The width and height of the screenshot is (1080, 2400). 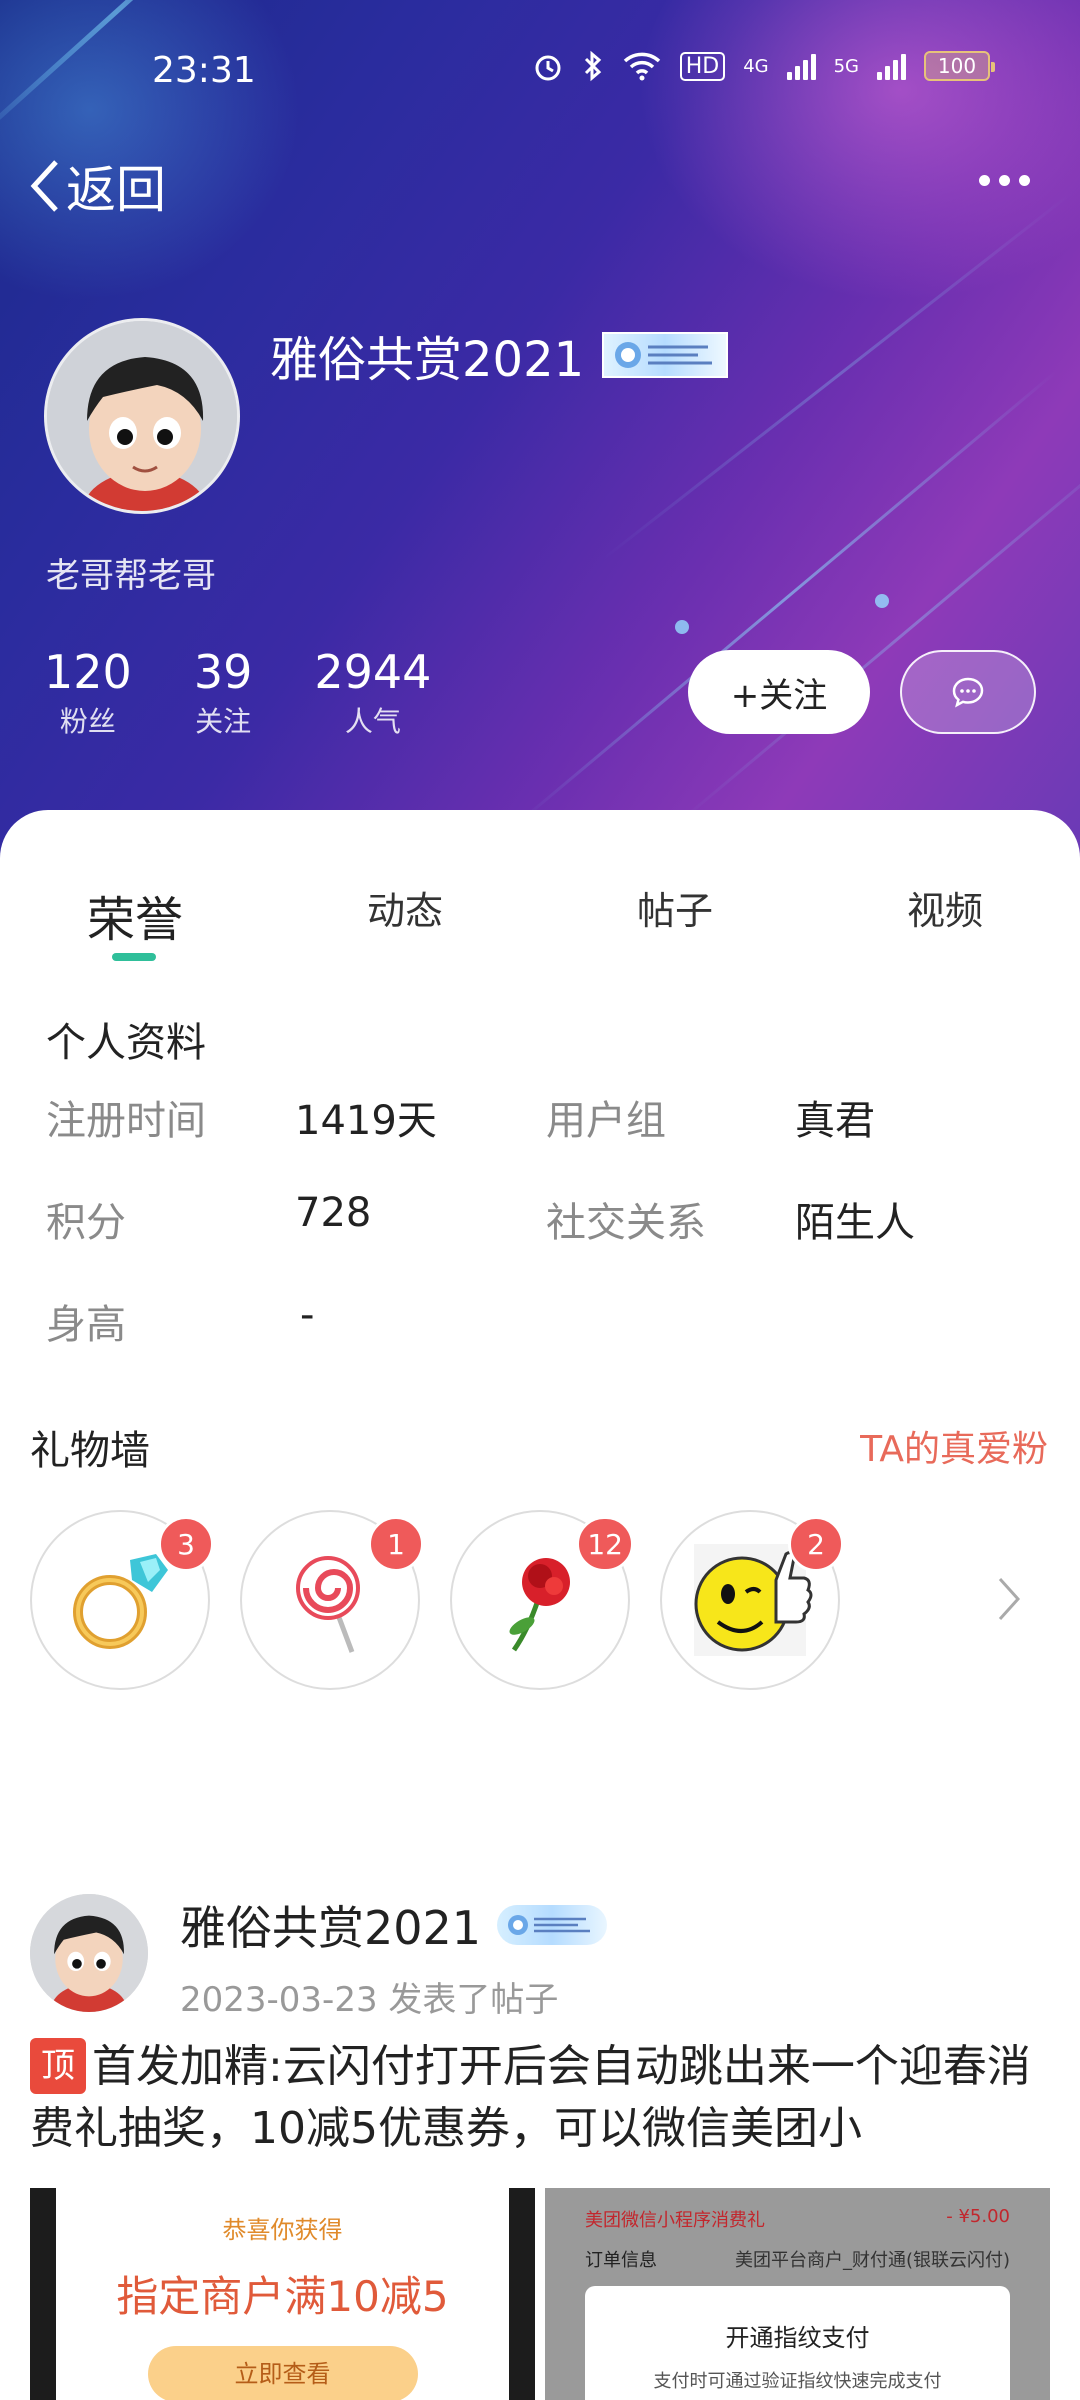 I want to click on tab-honor: 荣誉, so click(x=135, y=915).